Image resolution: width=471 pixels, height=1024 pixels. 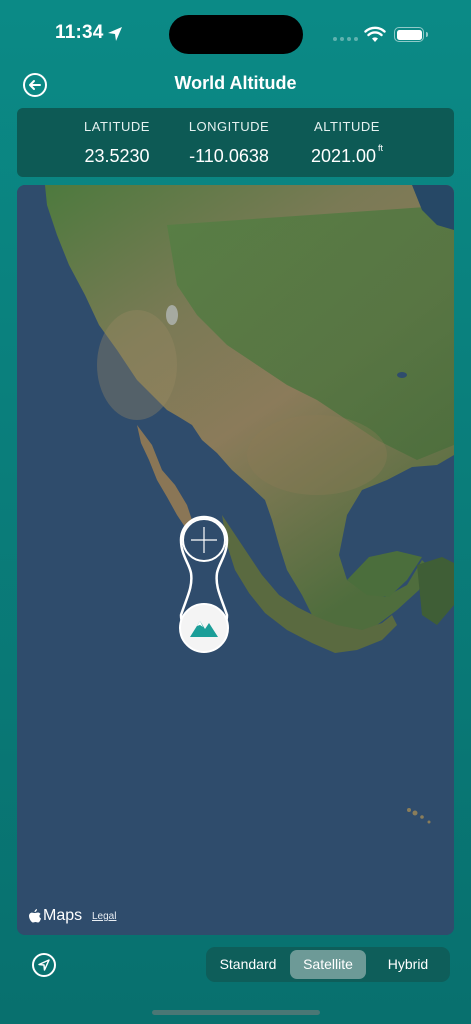 I want to click on longitude-label: LONGITUDE, so click(x=229, y=126).